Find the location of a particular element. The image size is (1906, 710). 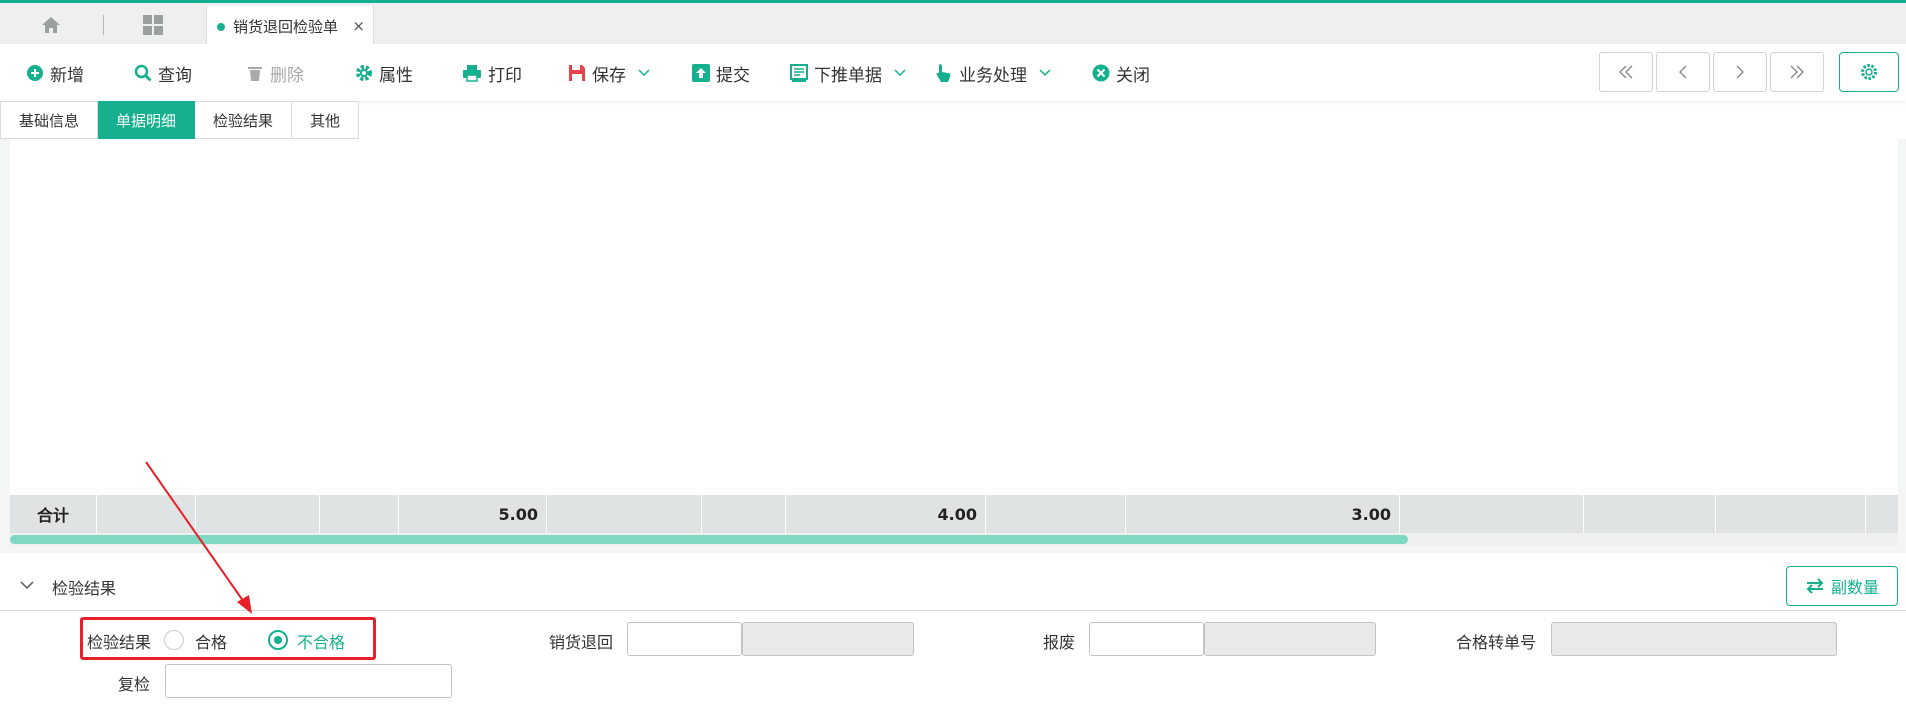

topbar-divider is located at coordinates (103, 25).